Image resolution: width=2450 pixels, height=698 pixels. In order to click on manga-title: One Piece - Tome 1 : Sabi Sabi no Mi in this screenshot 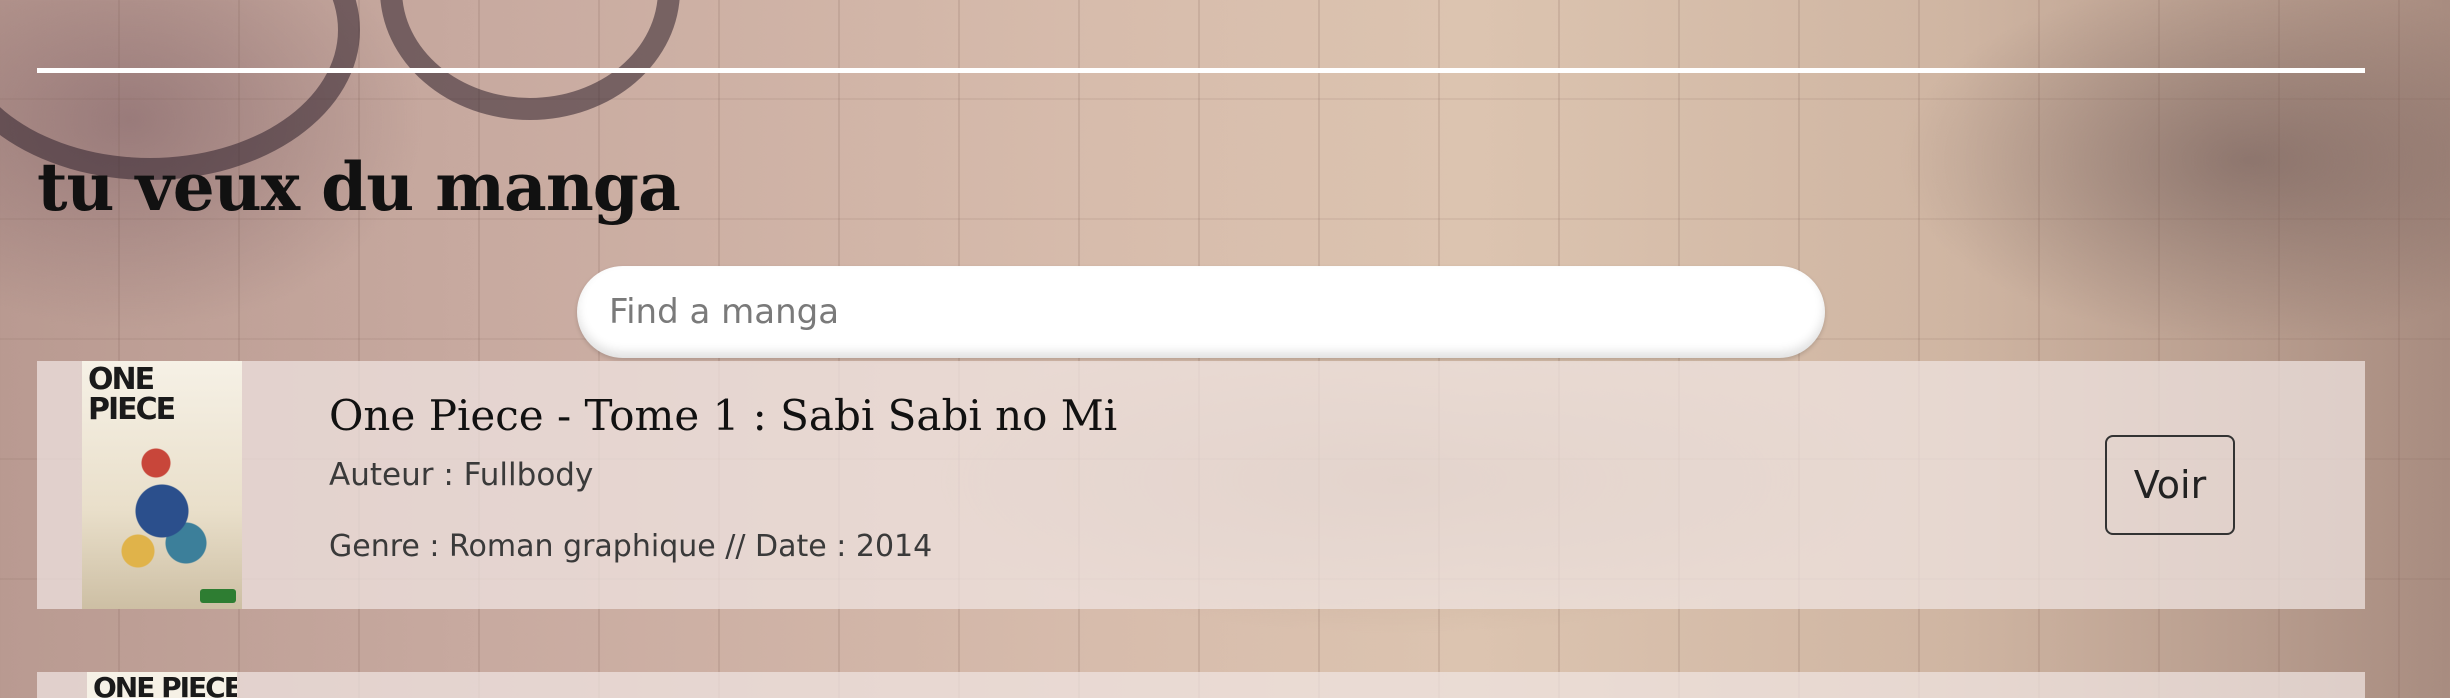, I will do `click(723, 415)`.